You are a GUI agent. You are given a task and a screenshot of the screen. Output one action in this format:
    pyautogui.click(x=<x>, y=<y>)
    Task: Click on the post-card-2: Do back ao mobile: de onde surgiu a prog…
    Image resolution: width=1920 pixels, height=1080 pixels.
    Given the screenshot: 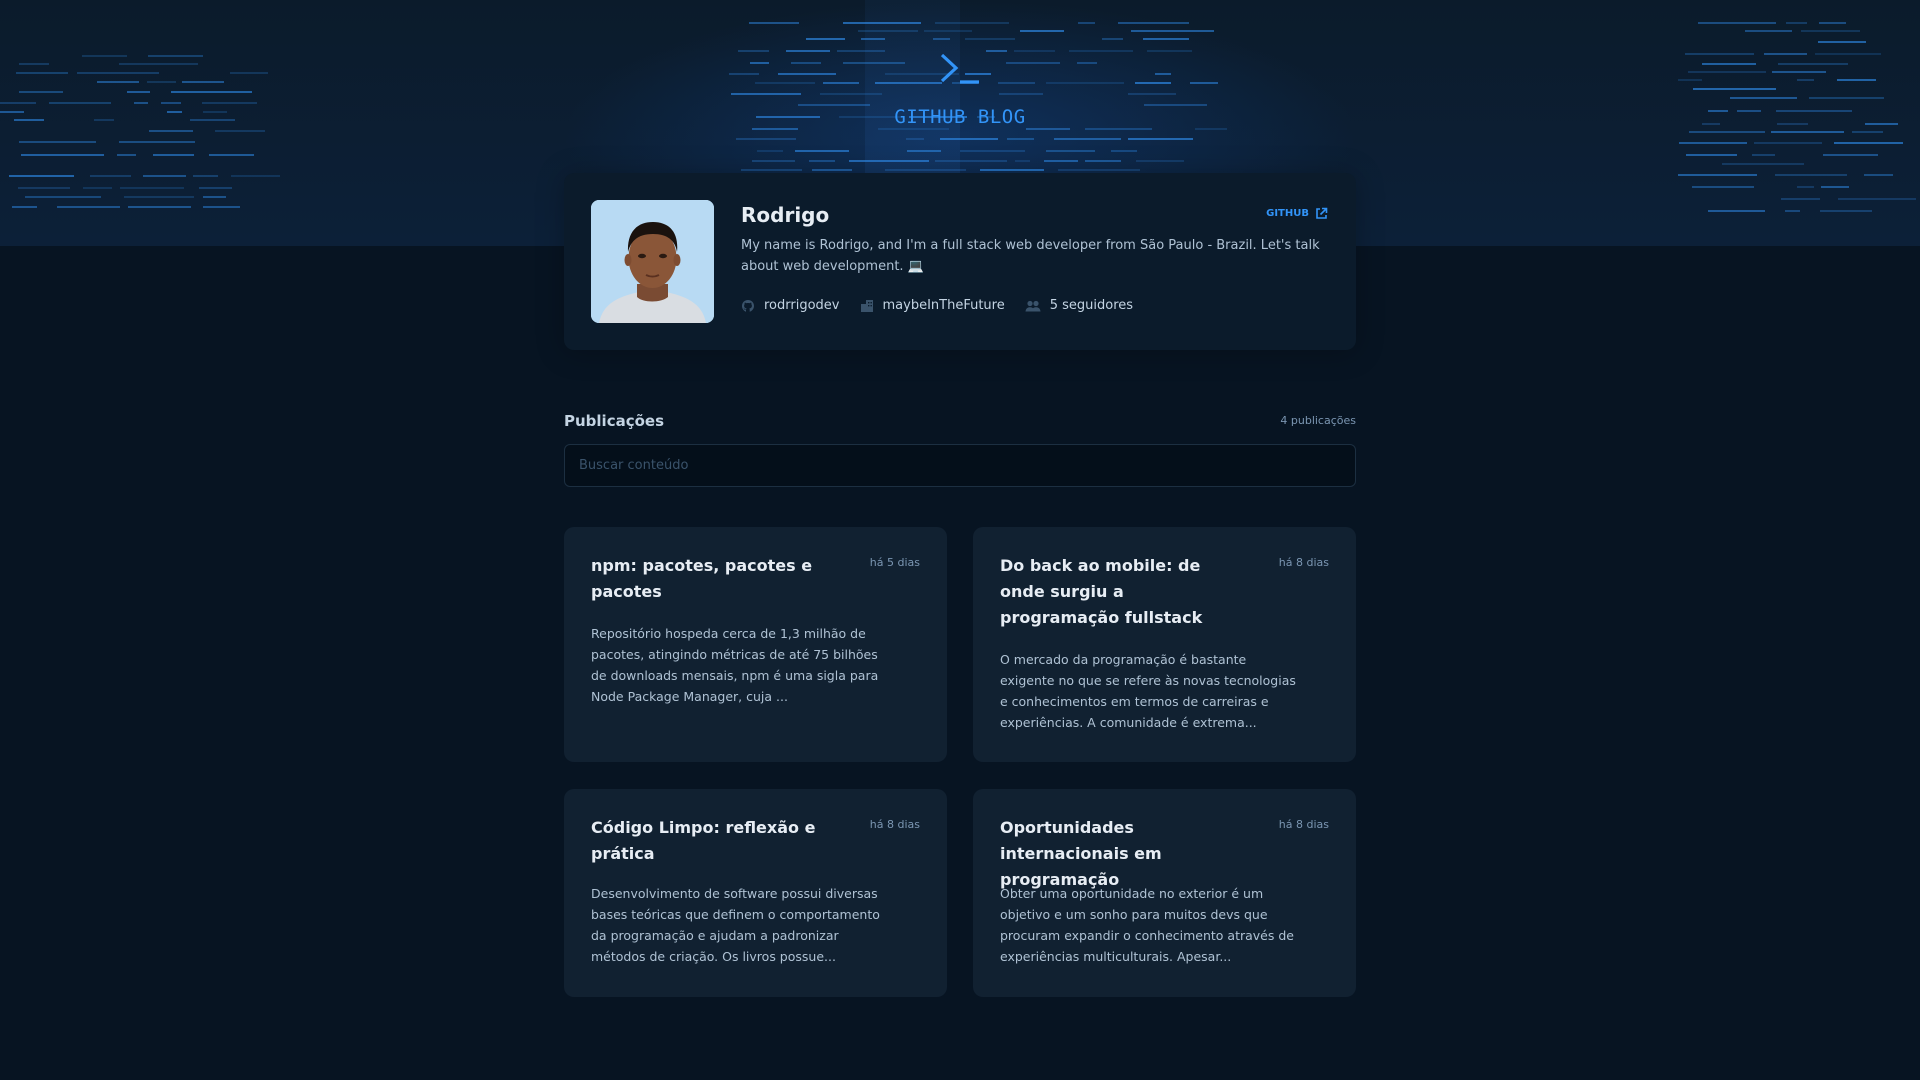 What is the action you would take?
    pyautogui.click(x=1164, y=644)
    